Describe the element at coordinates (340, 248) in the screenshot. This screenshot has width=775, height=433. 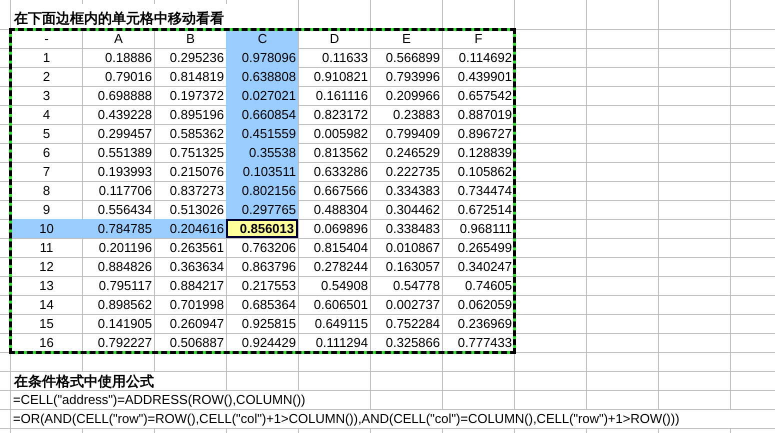
I see `table-cell-text: 0.815404` at that location.